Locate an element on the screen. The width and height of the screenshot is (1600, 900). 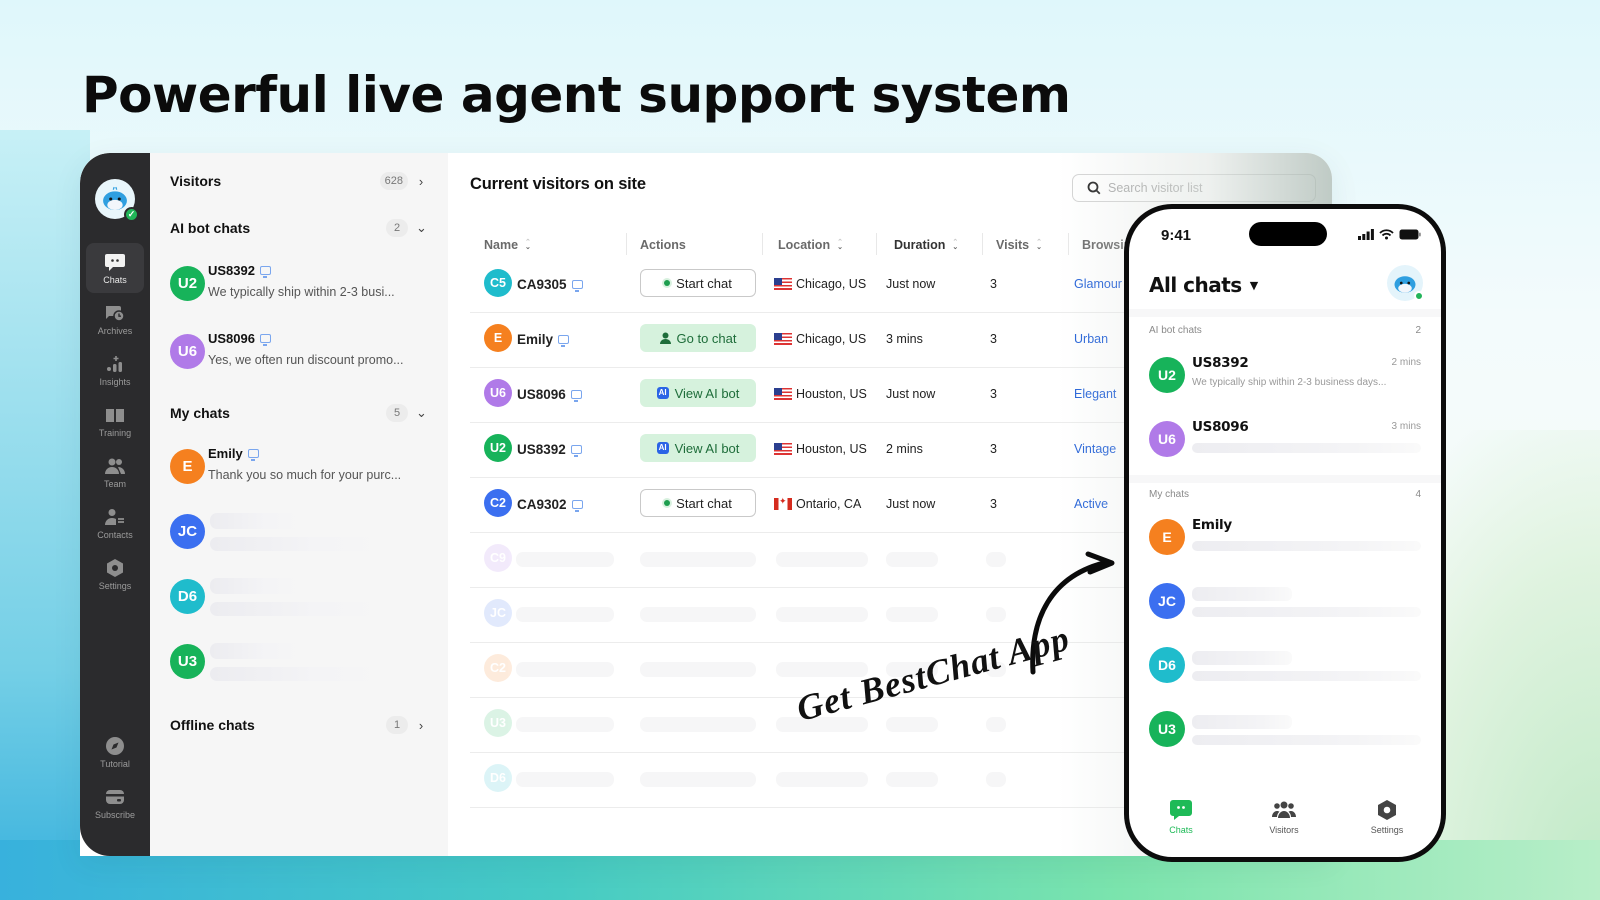
signal-icon is located at coordinates (1366, 234).